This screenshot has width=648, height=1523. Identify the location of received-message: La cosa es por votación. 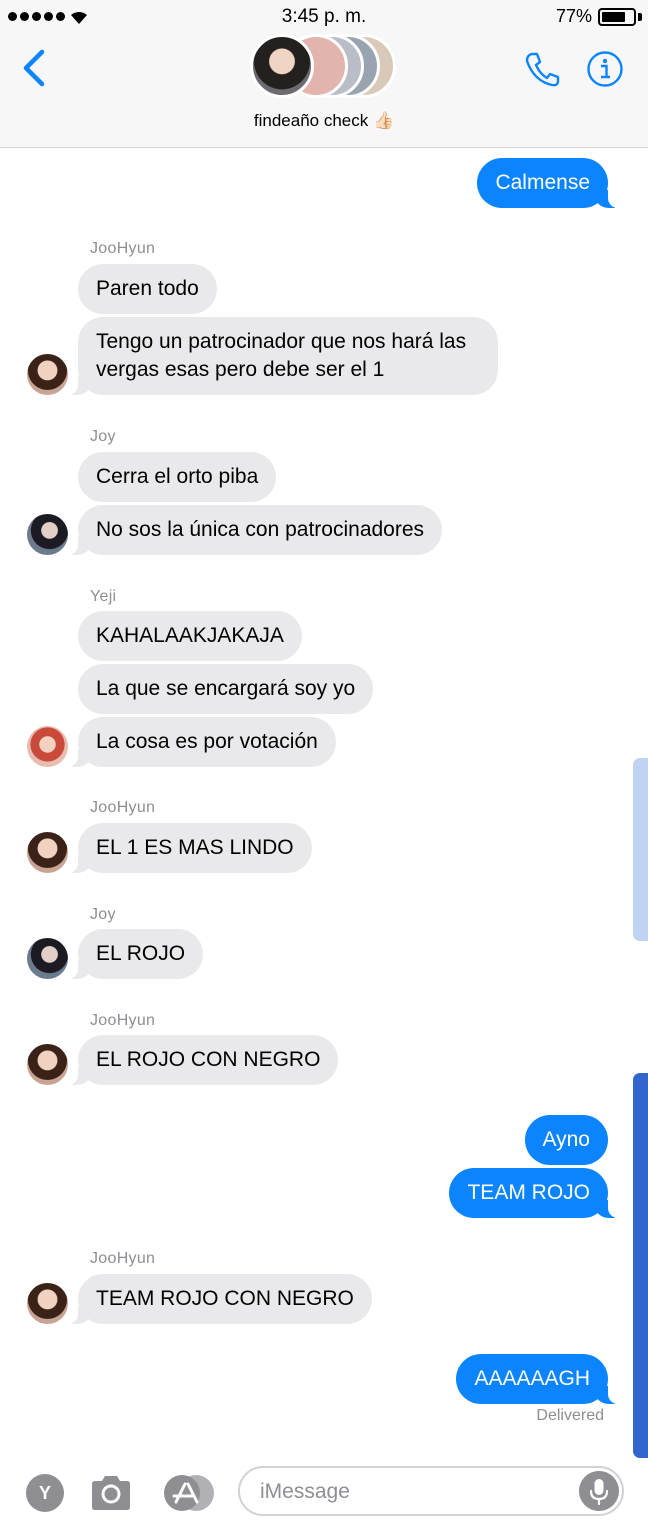
(200, 742).